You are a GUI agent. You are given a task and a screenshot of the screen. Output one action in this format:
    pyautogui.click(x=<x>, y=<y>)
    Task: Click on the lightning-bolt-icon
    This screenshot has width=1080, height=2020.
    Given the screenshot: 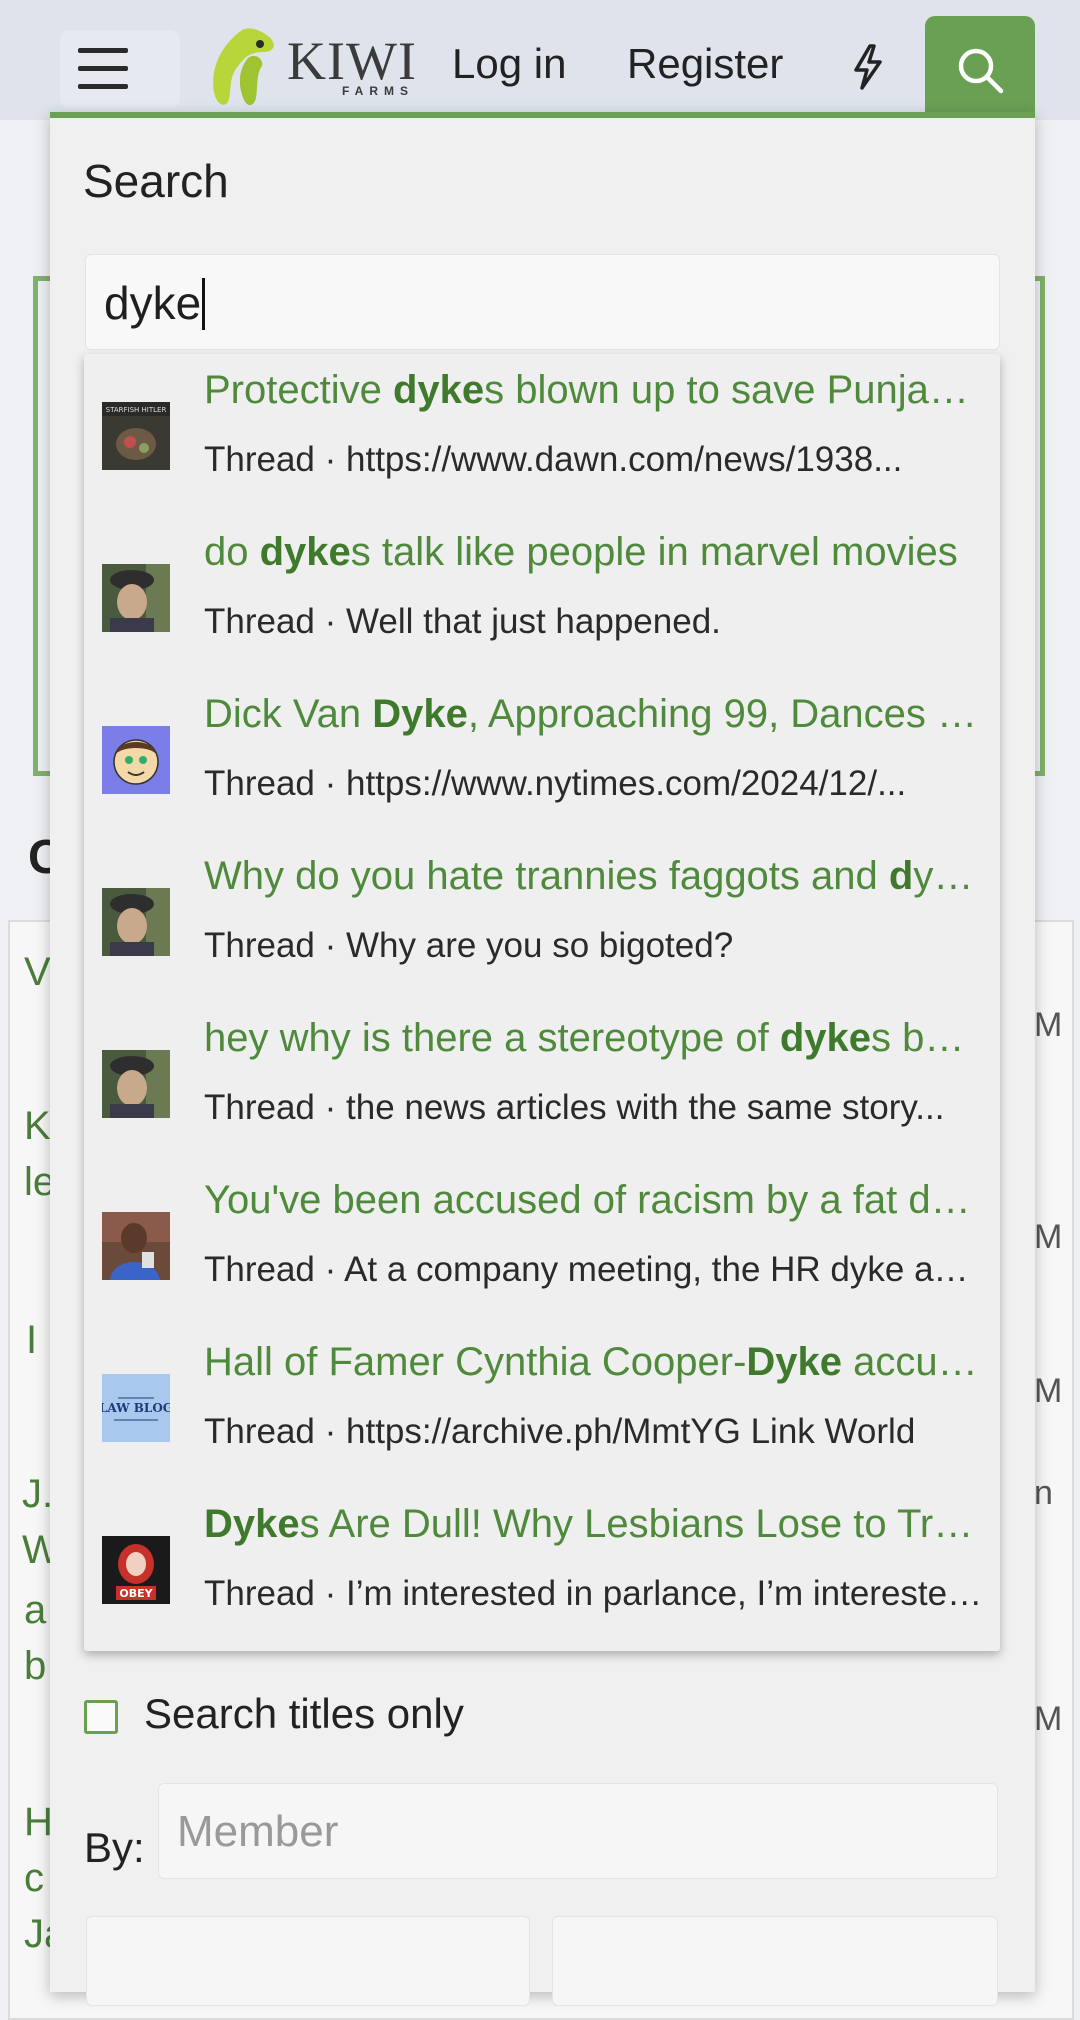 What is the action you would take?
    pyautogui.click(x=868, y=67)
    